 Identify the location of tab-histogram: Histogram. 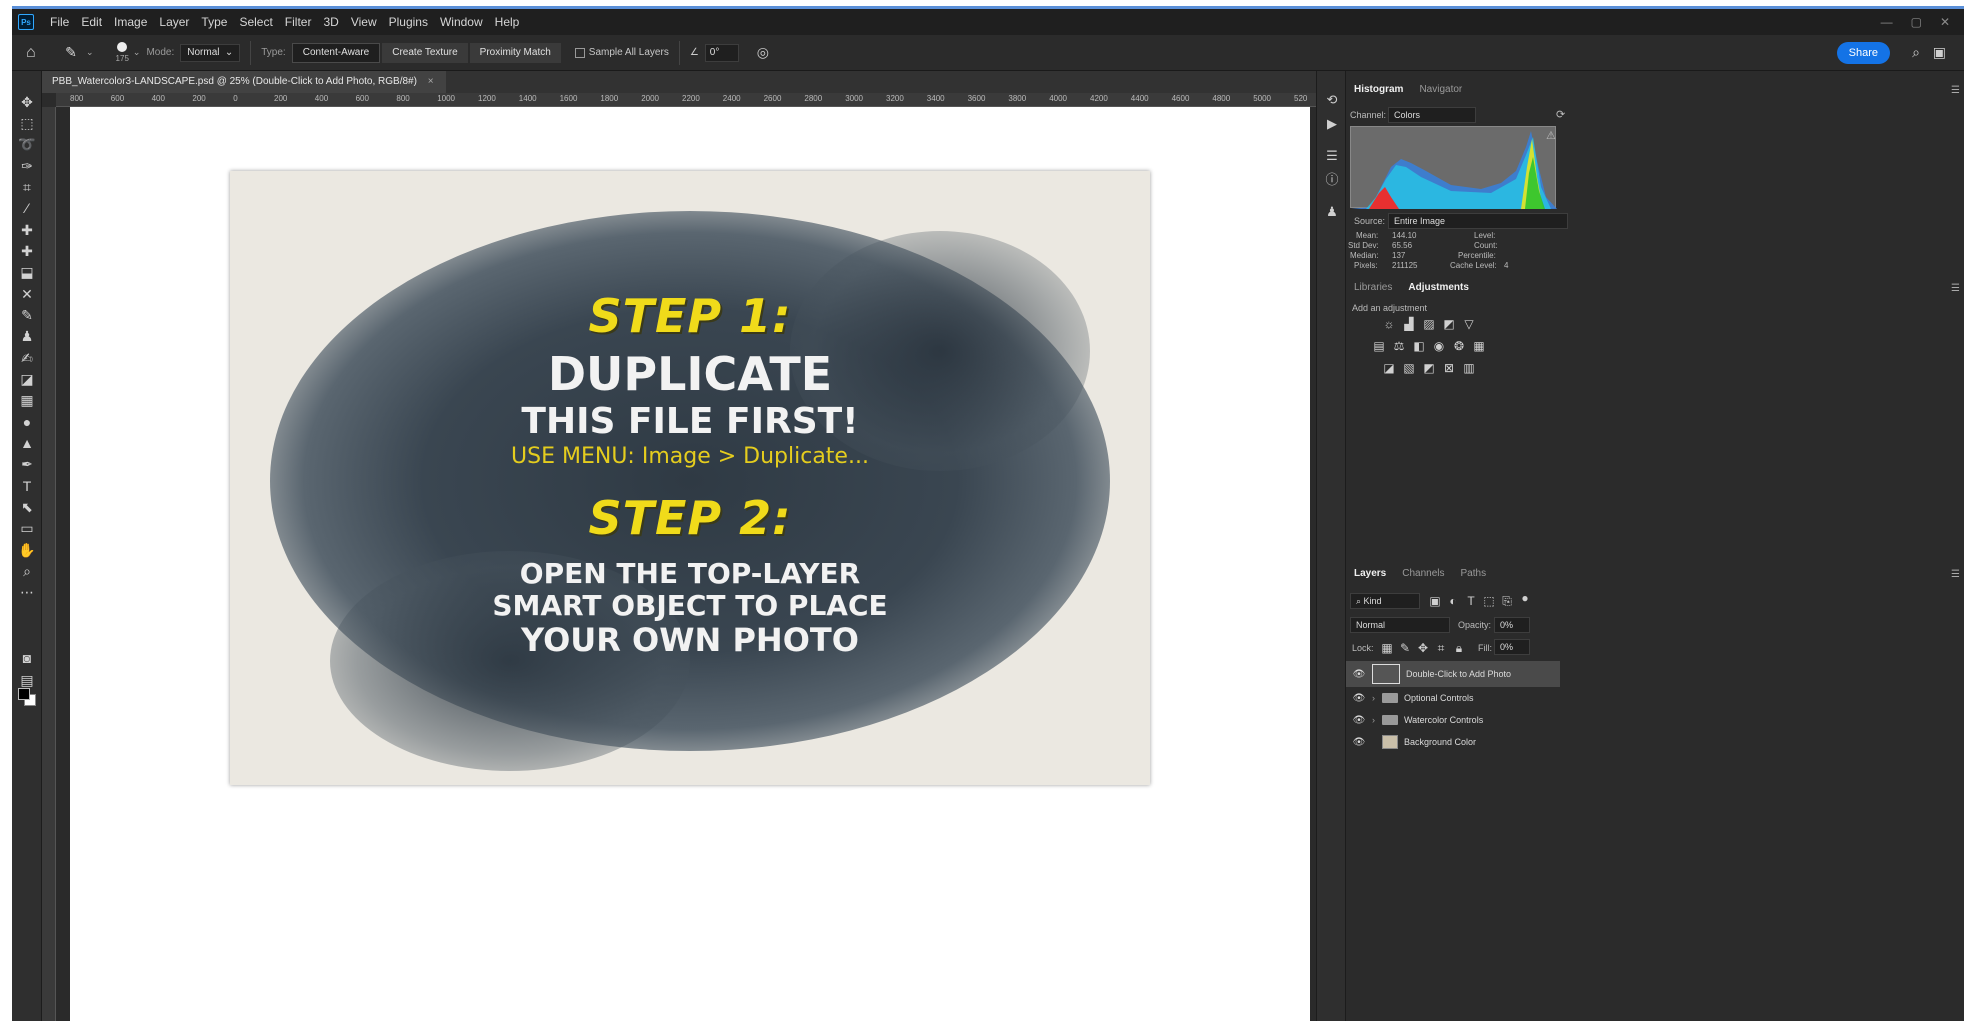
(1378, 90).